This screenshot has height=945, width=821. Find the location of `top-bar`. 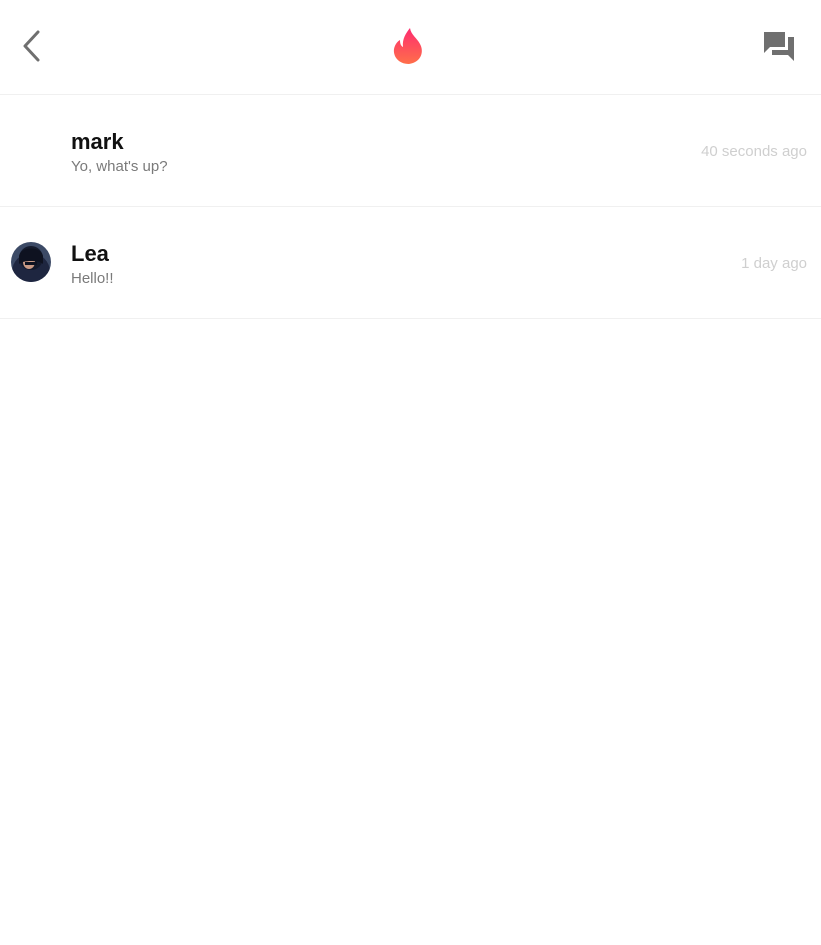

top-bar is located at coordinates (410, 47).